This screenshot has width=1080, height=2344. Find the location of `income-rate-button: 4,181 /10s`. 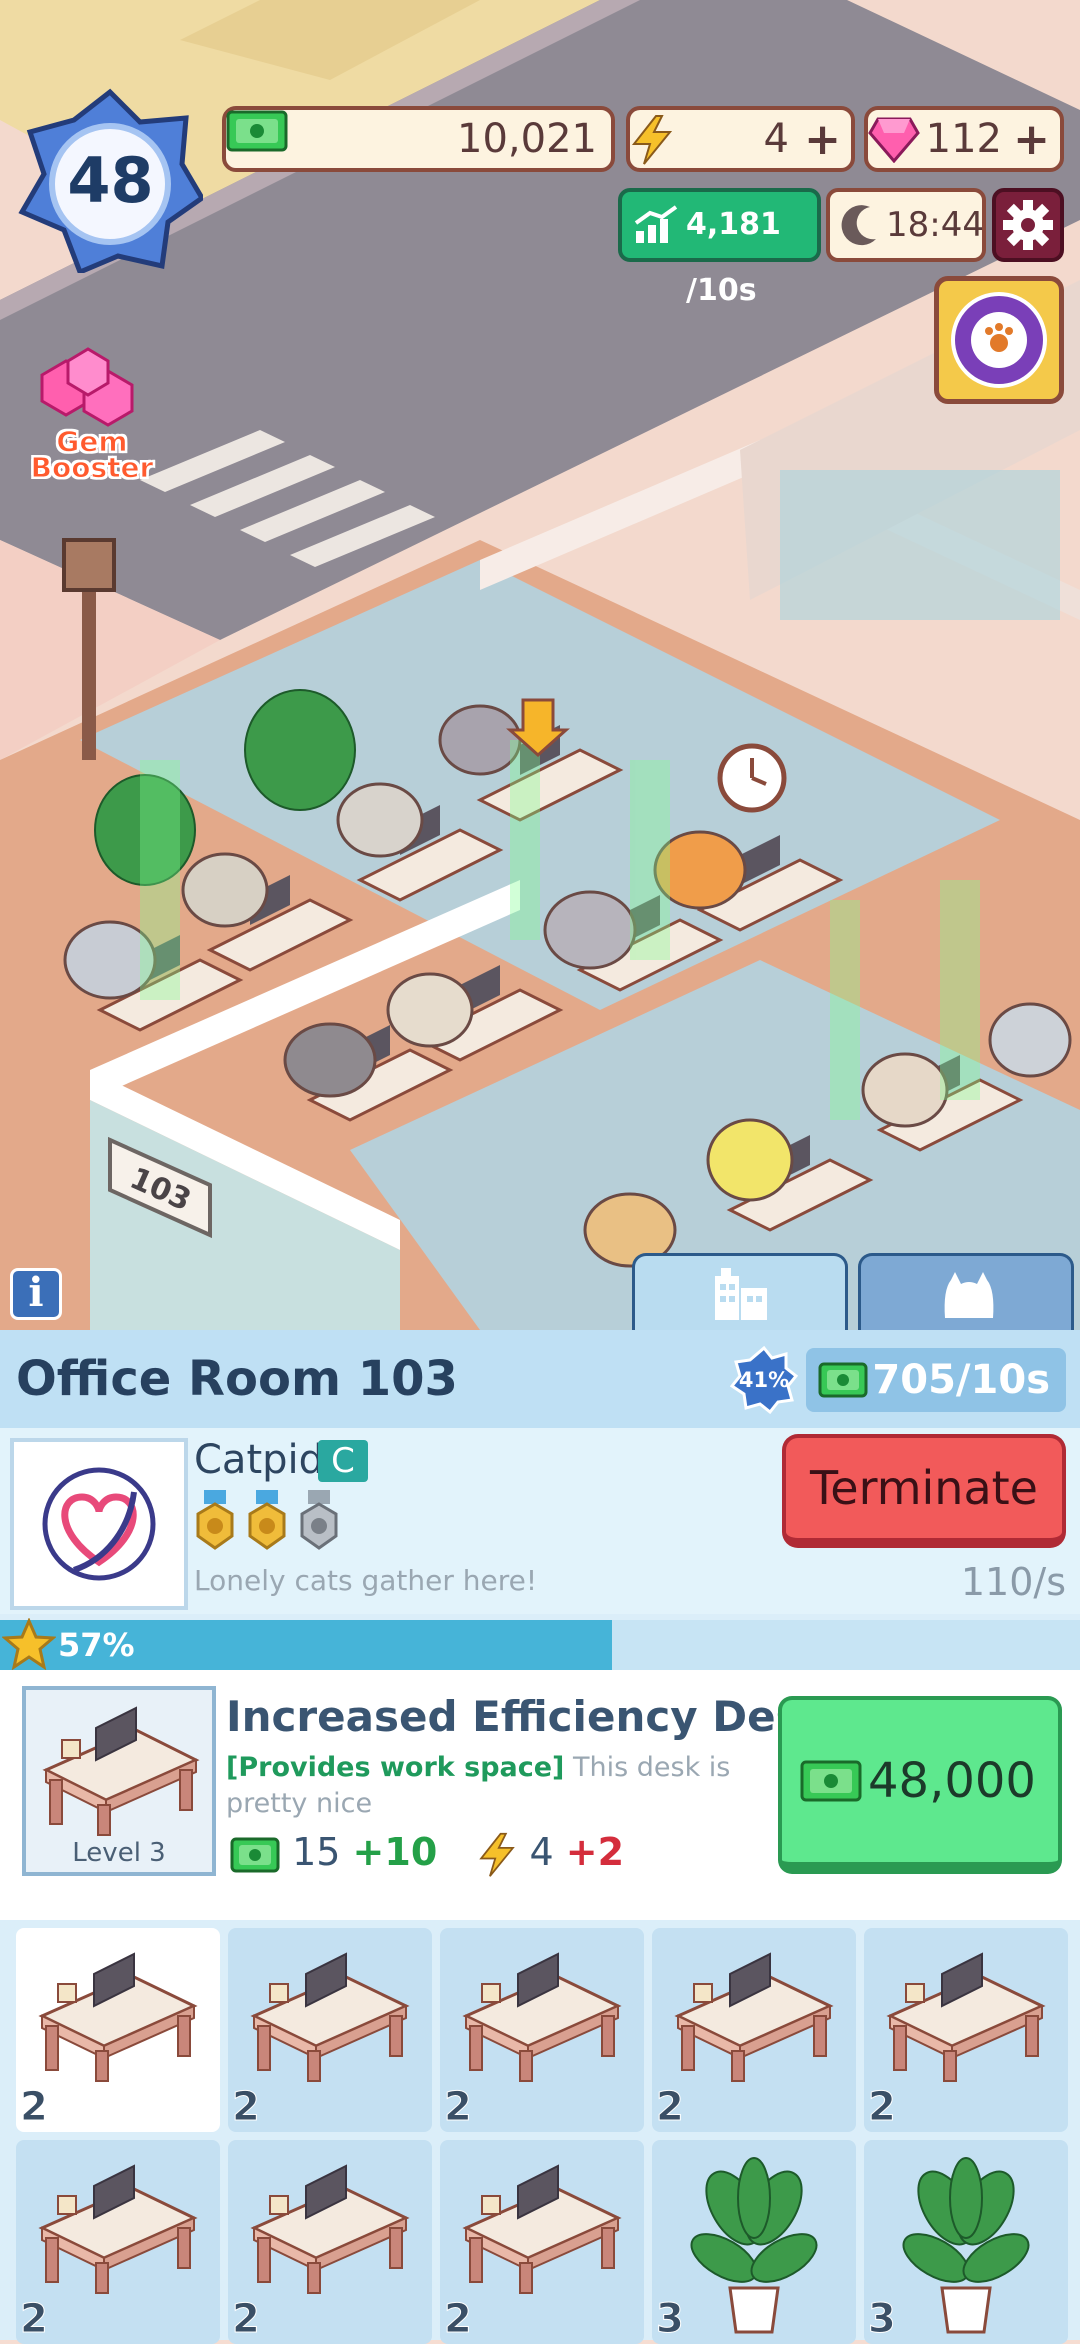

income-rate-button: 4,181 /10s is located at coordinates (719, 248).